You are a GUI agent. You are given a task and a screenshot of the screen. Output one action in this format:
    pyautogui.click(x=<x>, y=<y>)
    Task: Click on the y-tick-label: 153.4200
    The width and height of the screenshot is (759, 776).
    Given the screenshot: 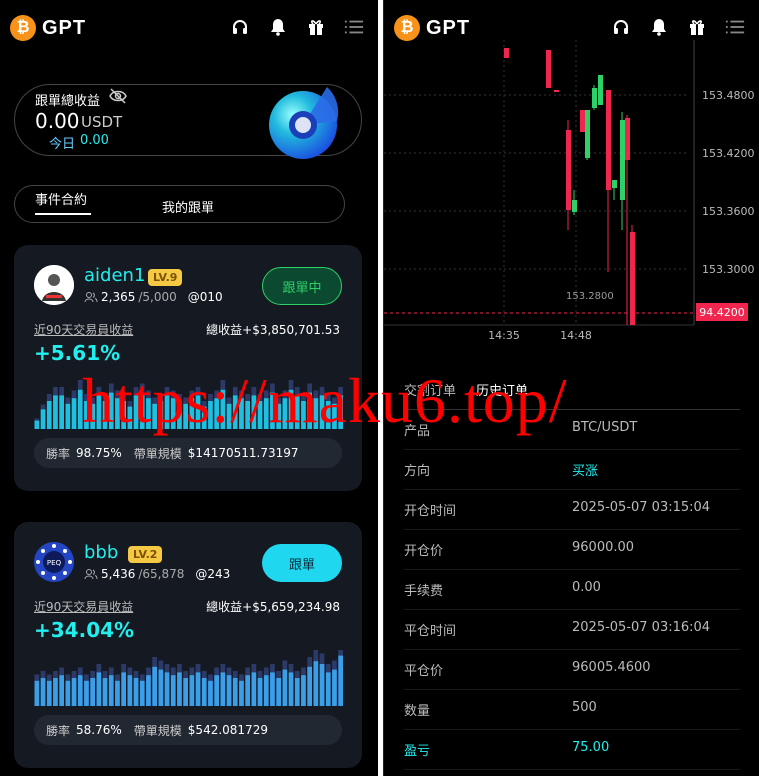 What is the action you would take?
    pyautogui.click(x=728, y=153)
    